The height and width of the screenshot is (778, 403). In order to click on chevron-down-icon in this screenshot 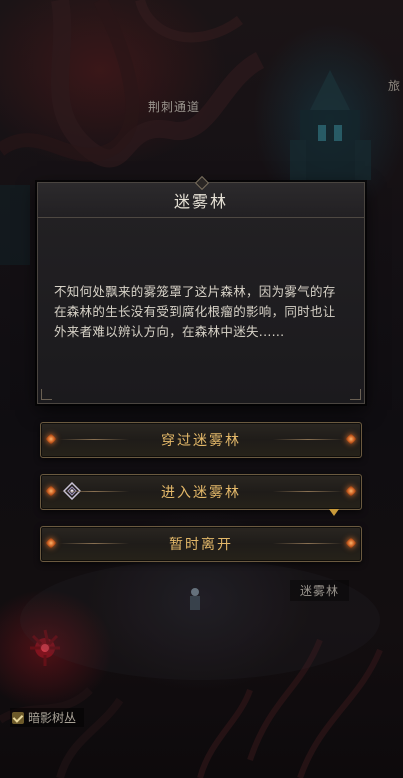, I will do `click(334, 512)`.